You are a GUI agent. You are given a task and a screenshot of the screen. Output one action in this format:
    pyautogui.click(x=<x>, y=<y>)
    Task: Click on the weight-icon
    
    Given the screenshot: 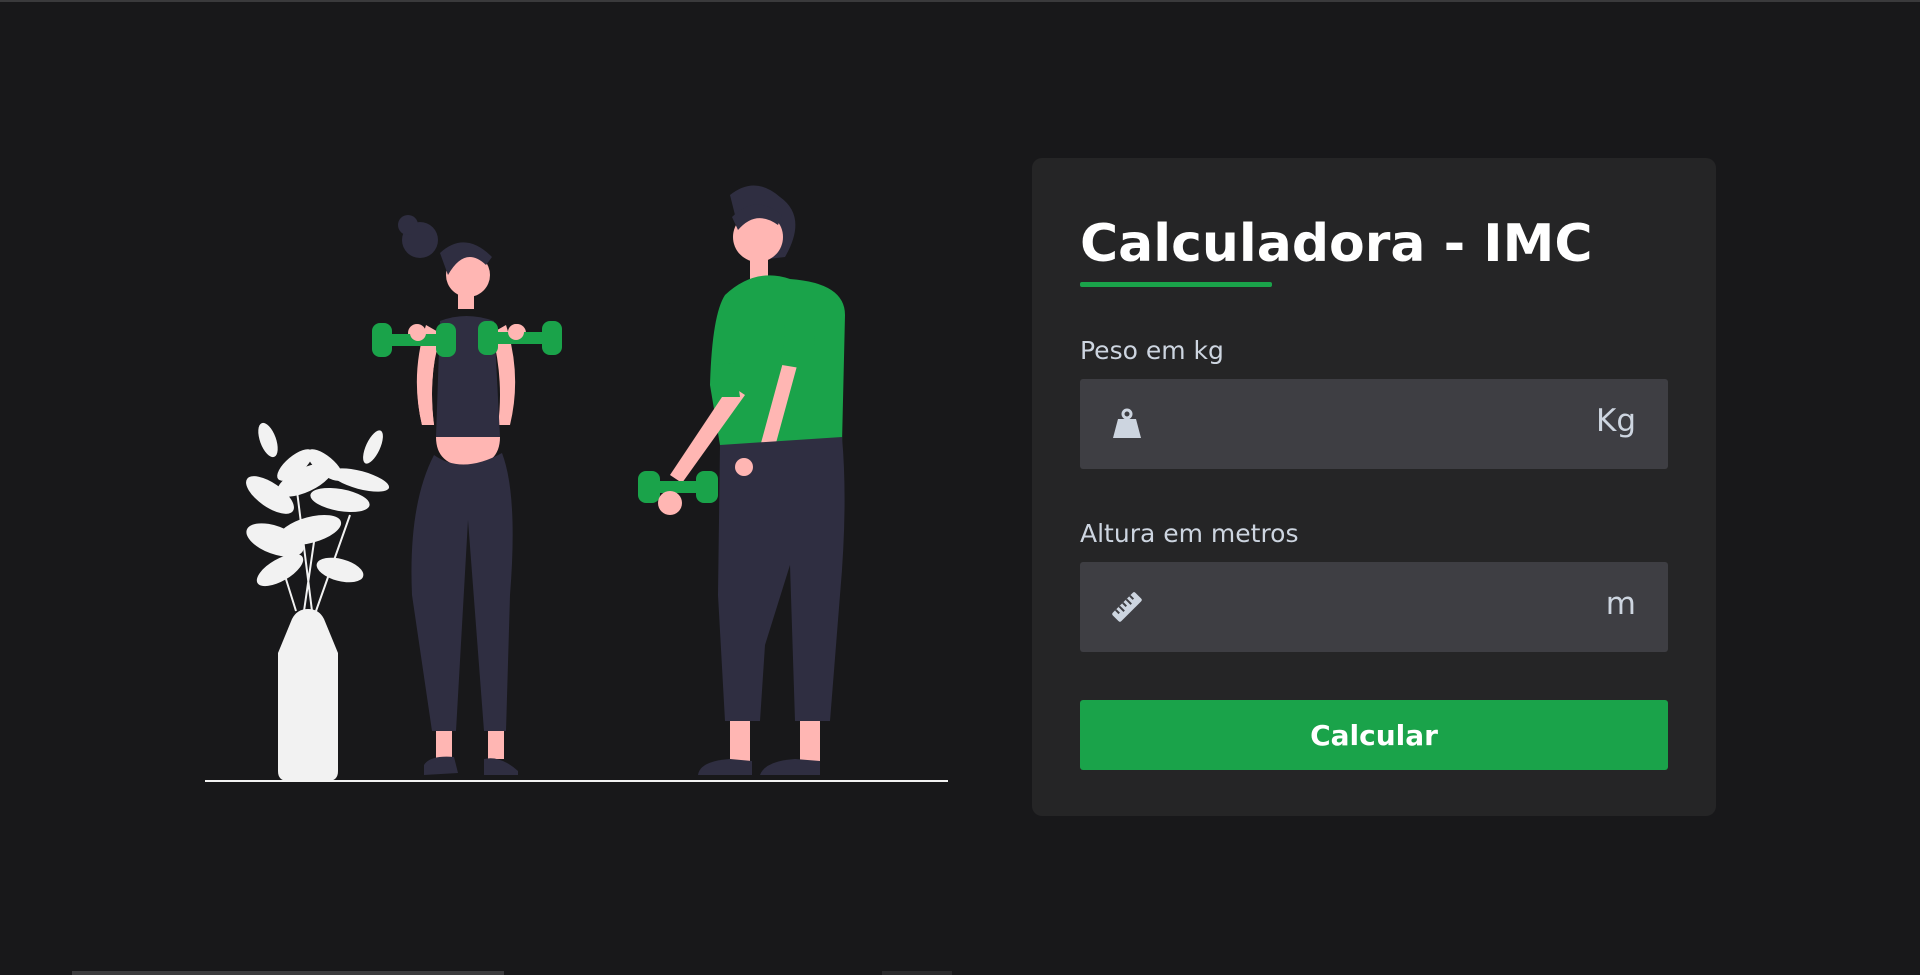 What is the action you would take?
    pyautogui.click(x=1127, y=424)
    